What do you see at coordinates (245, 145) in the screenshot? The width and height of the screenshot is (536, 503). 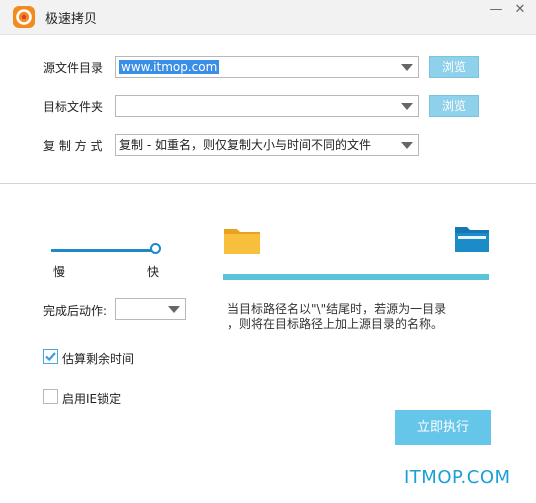 I see `copy-mode-value: 复制 - 如重名，则仅复制大小与时间不同的文件` at bounding box center [245, 145].